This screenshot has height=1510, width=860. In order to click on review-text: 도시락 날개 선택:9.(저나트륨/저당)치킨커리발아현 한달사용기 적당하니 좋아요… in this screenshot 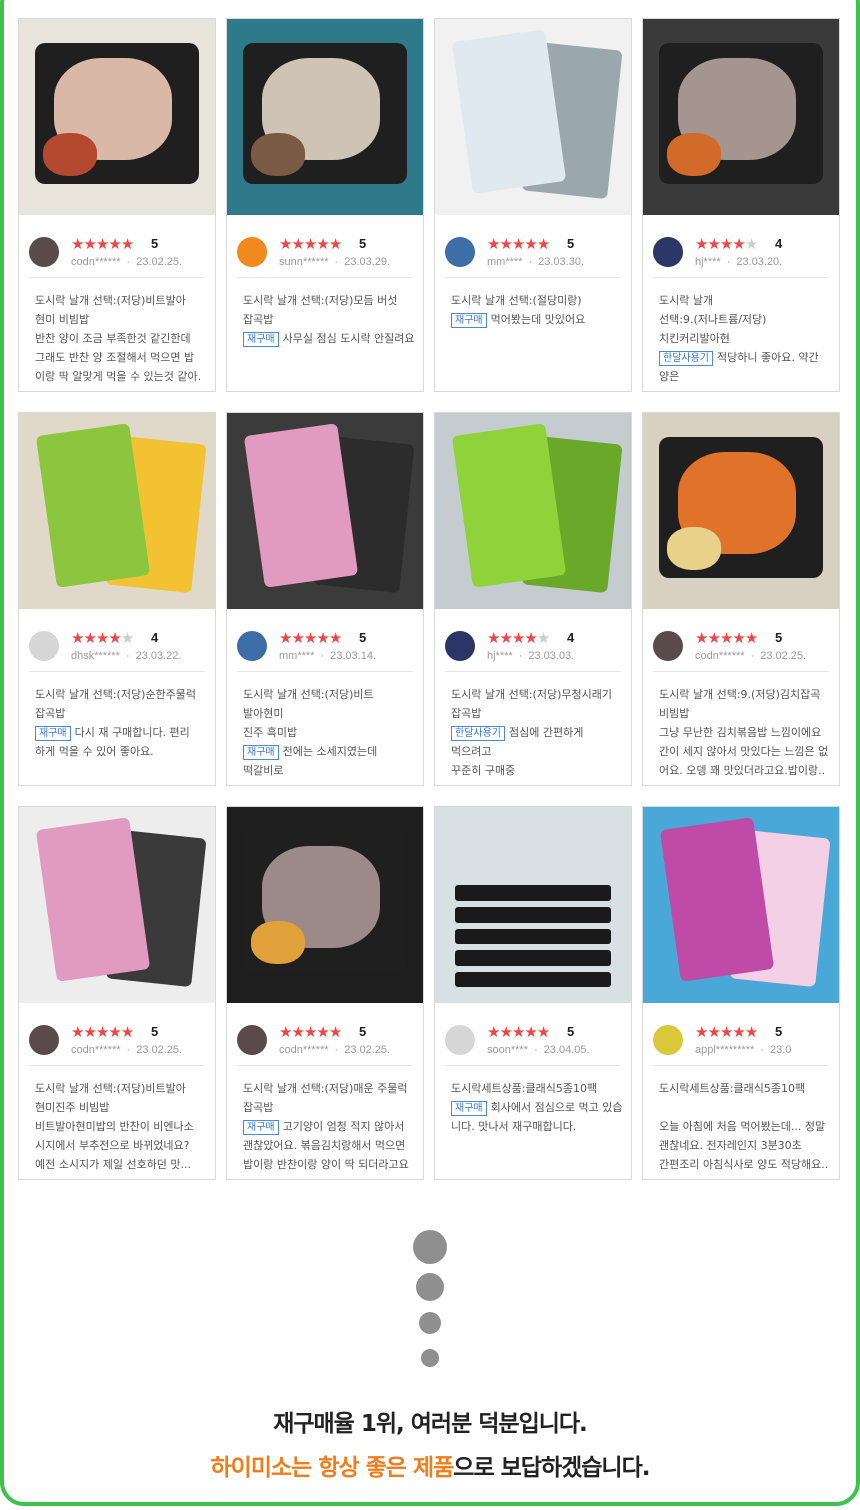, I will do `click(746, 339)`.